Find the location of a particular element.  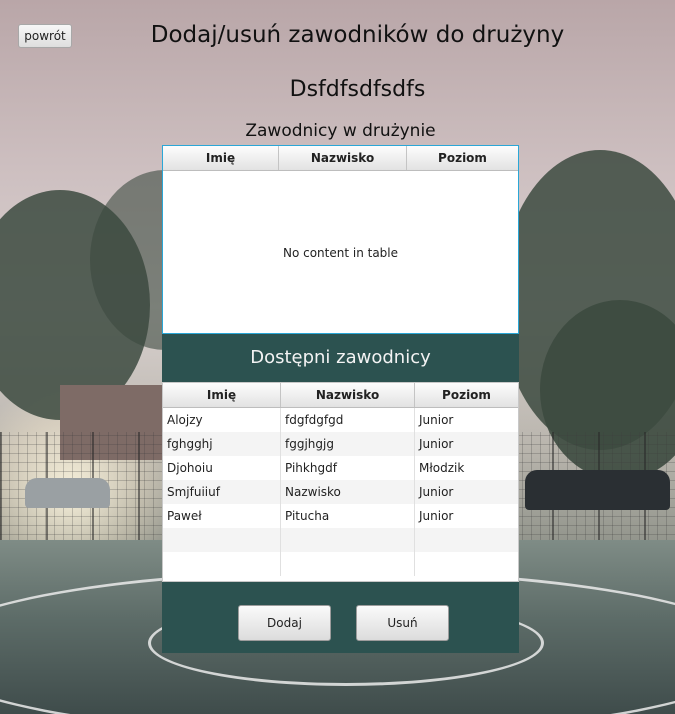

cell-first-name: Djohoiu is located at coordinates (222, 468).